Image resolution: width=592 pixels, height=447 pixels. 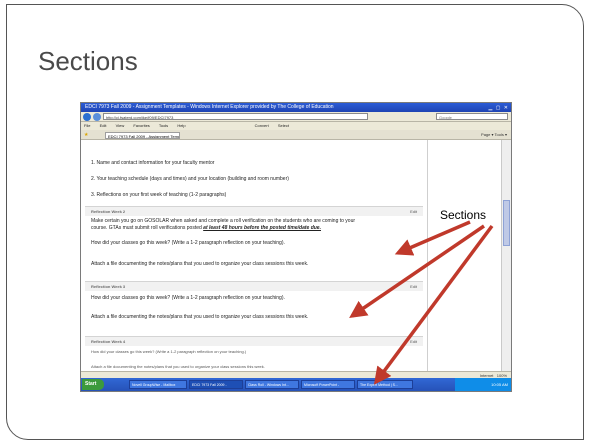 What do you see at coordinates (181, 125) in the screenshot?
I see `menu-help: Help` at bounding box center [181, 125].